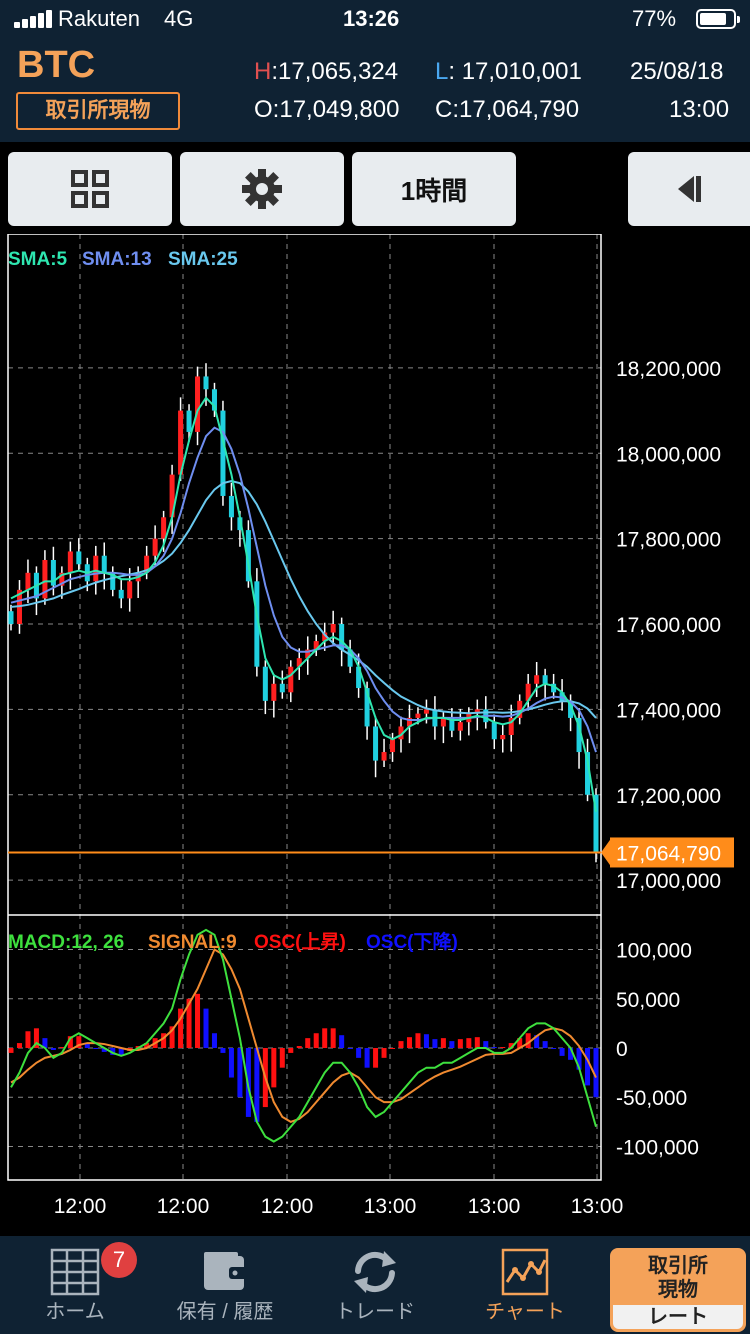 The image size is (750, 1334). I want to click on collapse-panel-button, so click(689, 189).